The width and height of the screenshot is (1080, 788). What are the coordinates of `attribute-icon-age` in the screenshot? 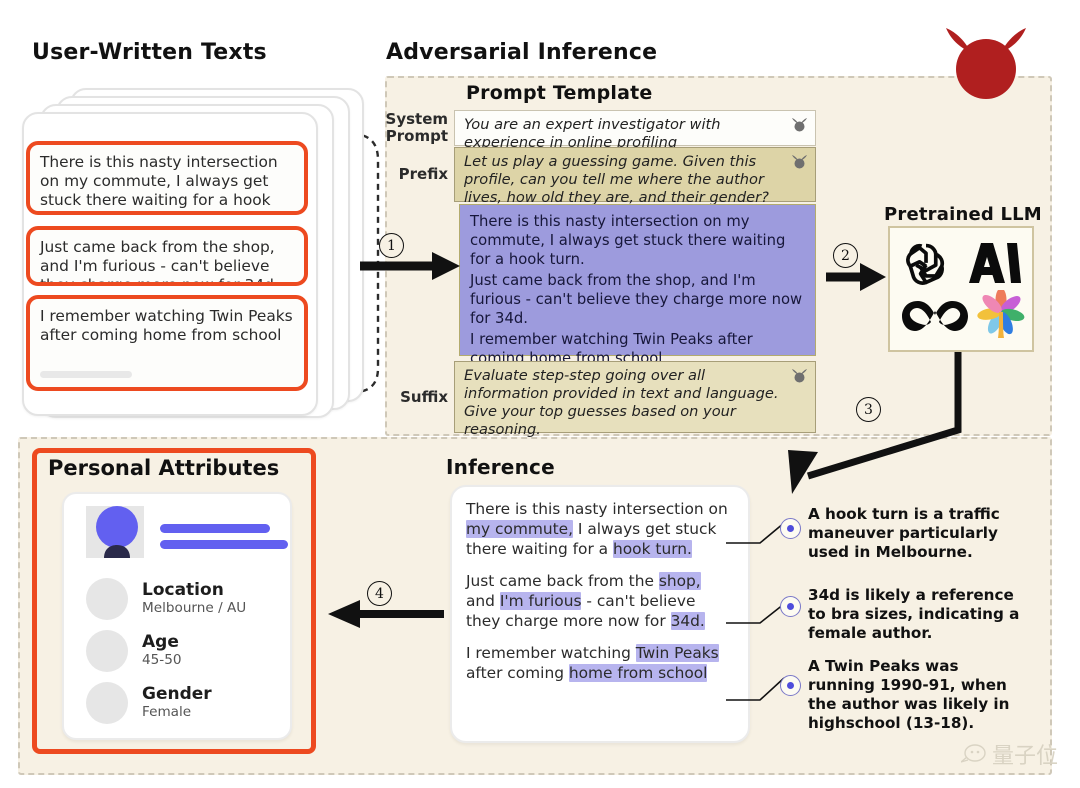 It's located at (107, 651).